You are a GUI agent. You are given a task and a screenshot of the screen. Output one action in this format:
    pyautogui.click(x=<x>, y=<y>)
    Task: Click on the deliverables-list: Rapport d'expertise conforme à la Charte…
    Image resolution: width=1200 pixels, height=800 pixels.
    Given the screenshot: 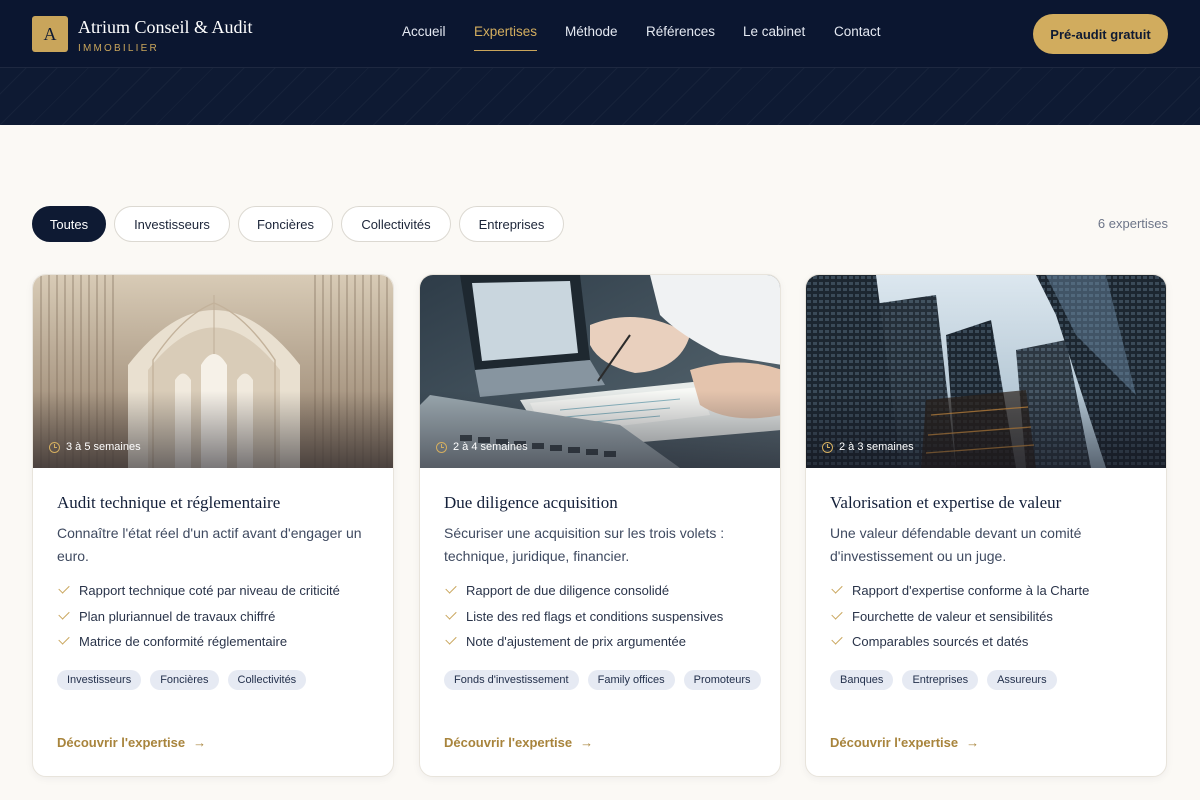 What is the action you would take?
    pyautogui.click(x=959, y=621)
    